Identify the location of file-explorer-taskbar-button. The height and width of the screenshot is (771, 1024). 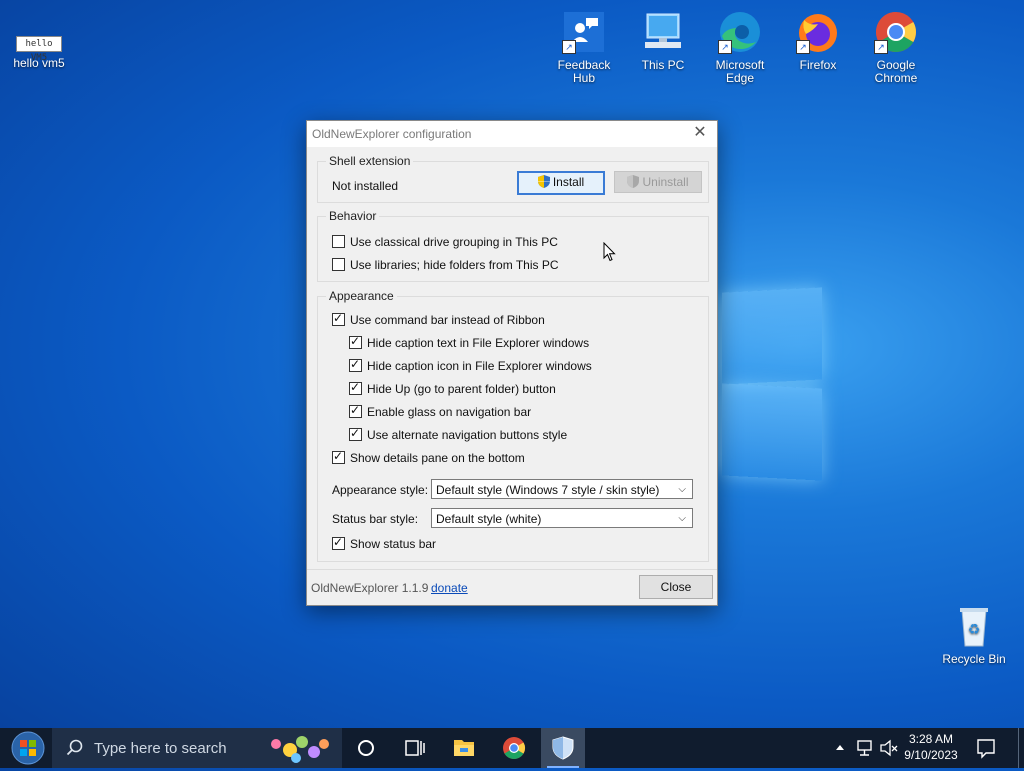
(464, 748).